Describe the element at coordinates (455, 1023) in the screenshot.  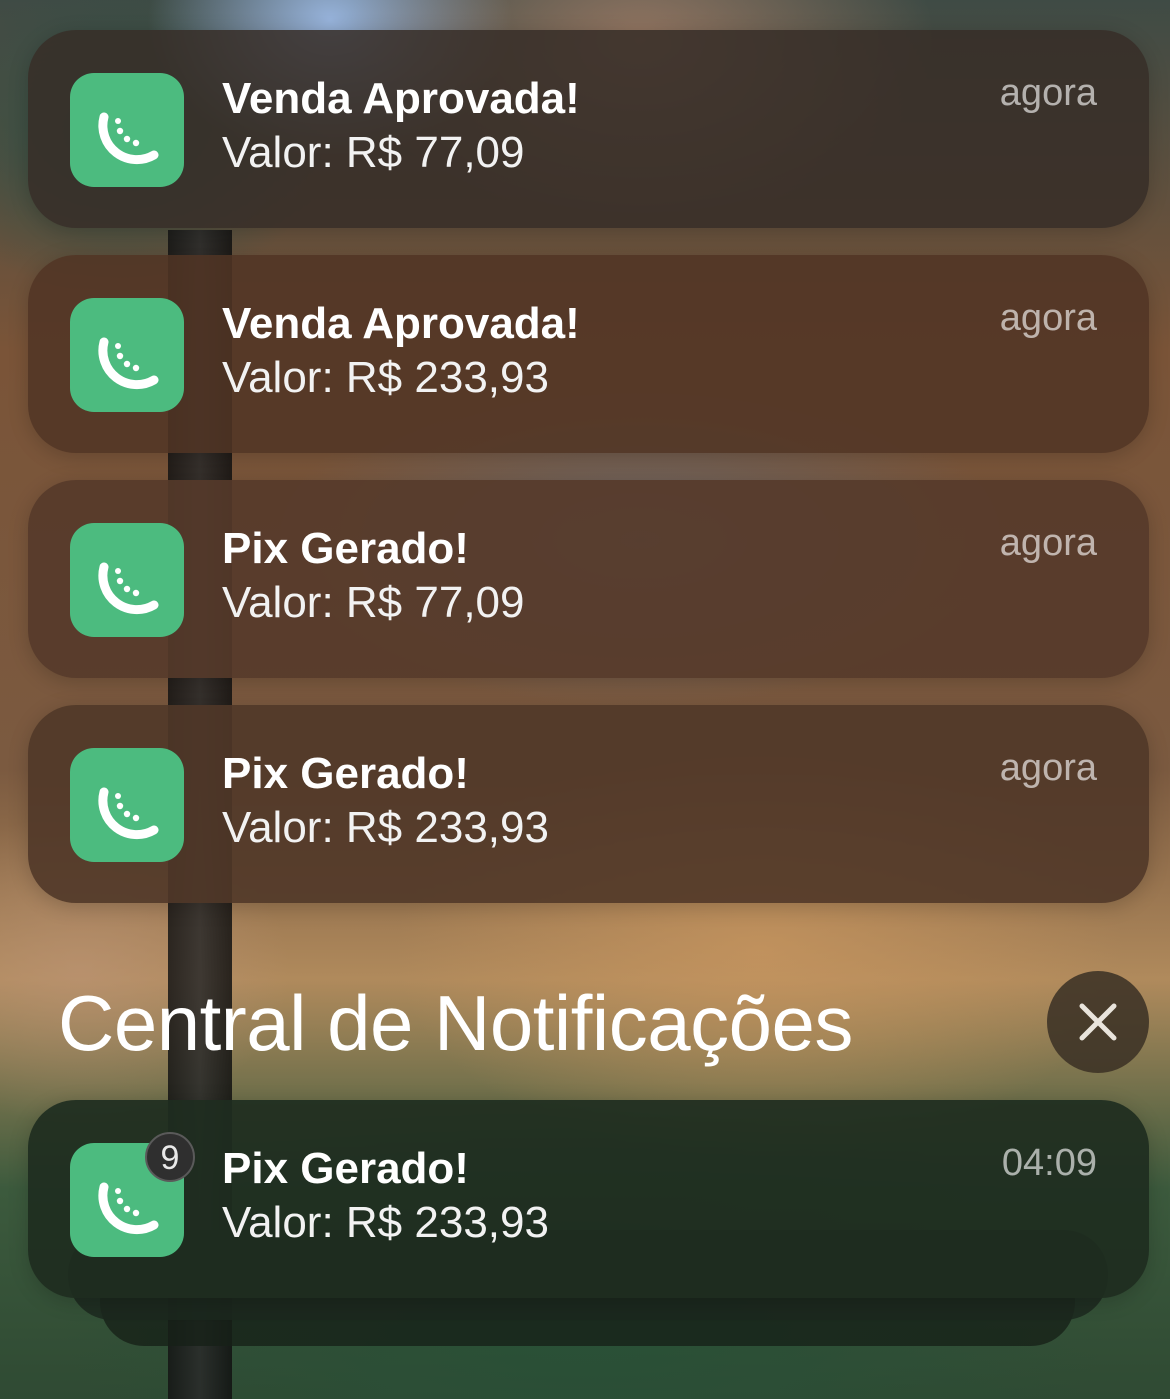
I see `notification-center-title: Central de Notificações` at that location.